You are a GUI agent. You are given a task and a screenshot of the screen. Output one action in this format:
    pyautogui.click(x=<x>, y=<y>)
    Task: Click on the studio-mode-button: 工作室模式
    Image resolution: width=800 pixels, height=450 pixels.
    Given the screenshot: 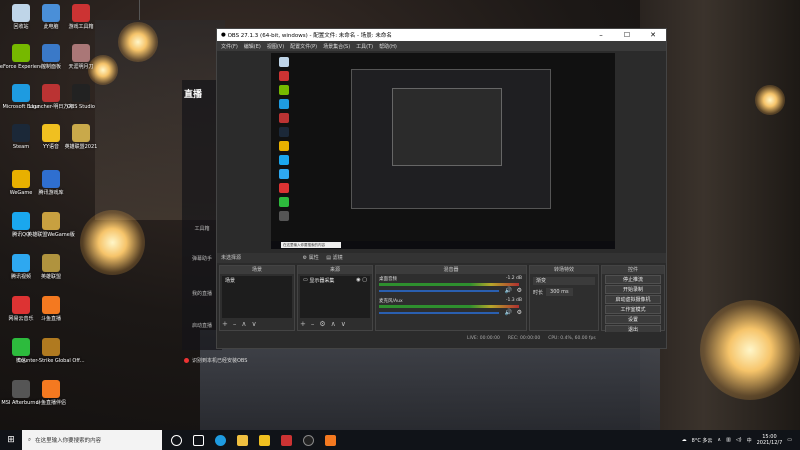 What is the action you would take?
    pyautogui.click(x=633, y=309)
    